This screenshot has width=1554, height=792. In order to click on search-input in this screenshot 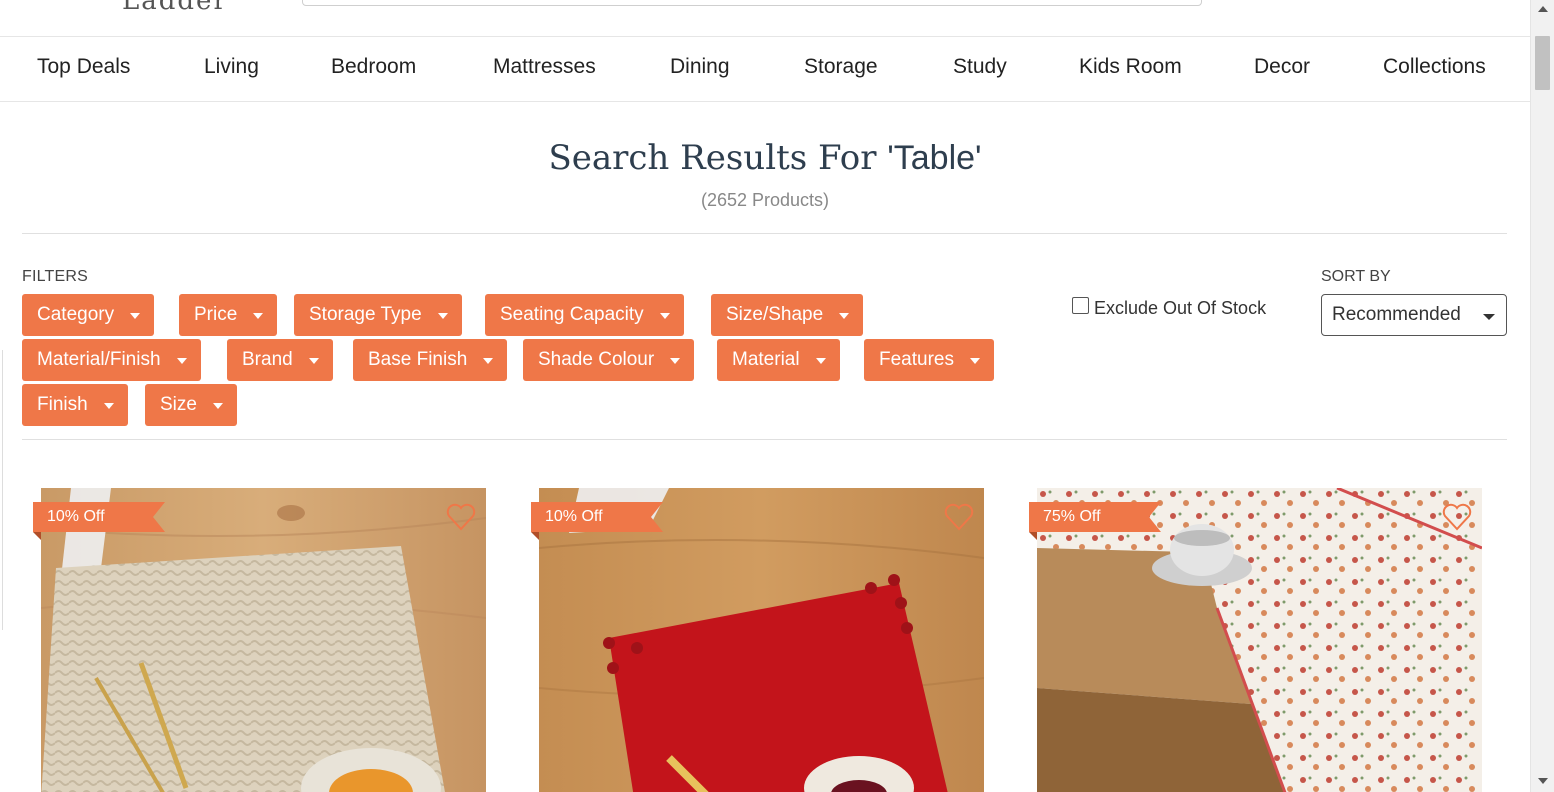, I will do `click(752, 3)`.